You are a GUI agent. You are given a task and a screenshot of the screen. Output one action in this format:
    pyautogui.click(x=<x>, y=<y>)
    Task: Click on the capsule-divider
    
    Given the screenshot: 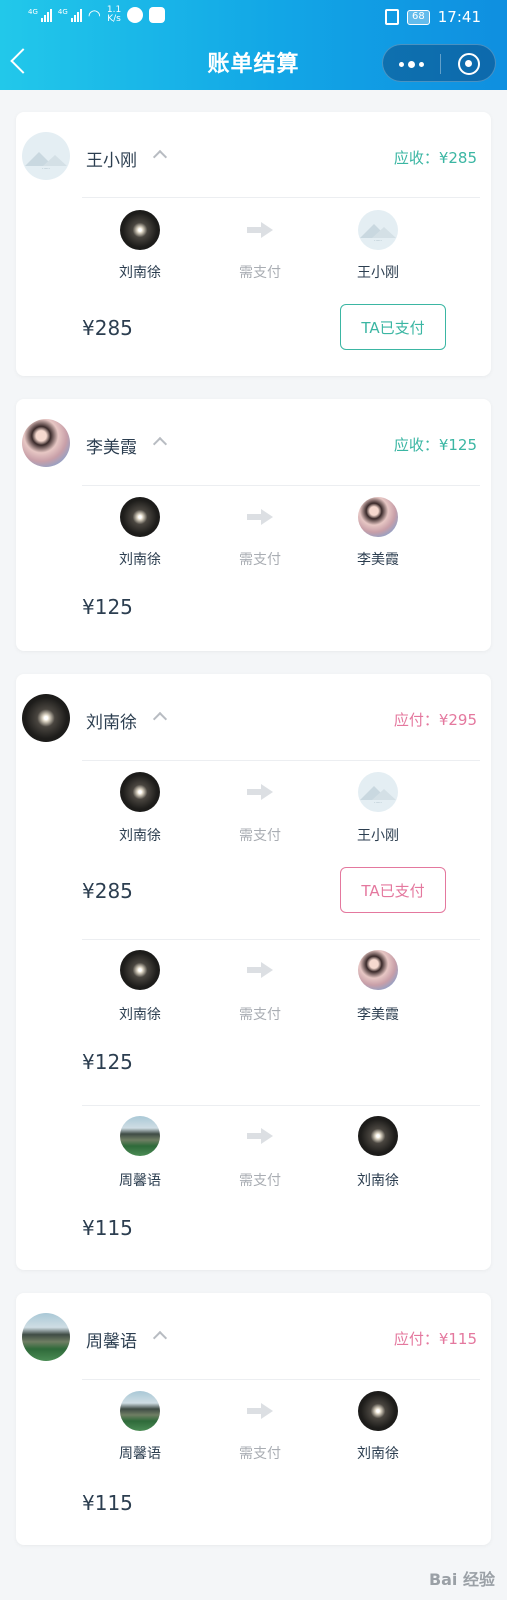 What is the action you would take?
    pyautogui.click(x=440, y=64)
    